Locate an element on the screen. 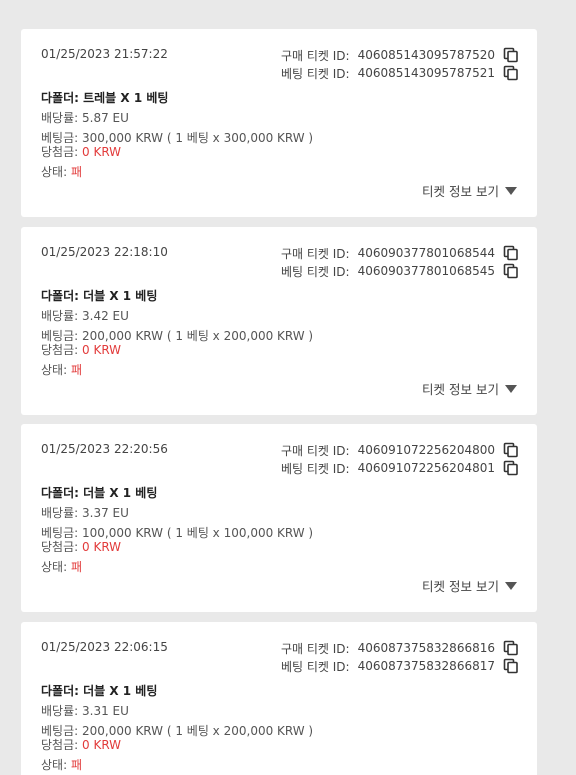  bet-ticket-id-row: 베팅 티켓 ID: 406087375832866817 is located at coordinates (400, 666).